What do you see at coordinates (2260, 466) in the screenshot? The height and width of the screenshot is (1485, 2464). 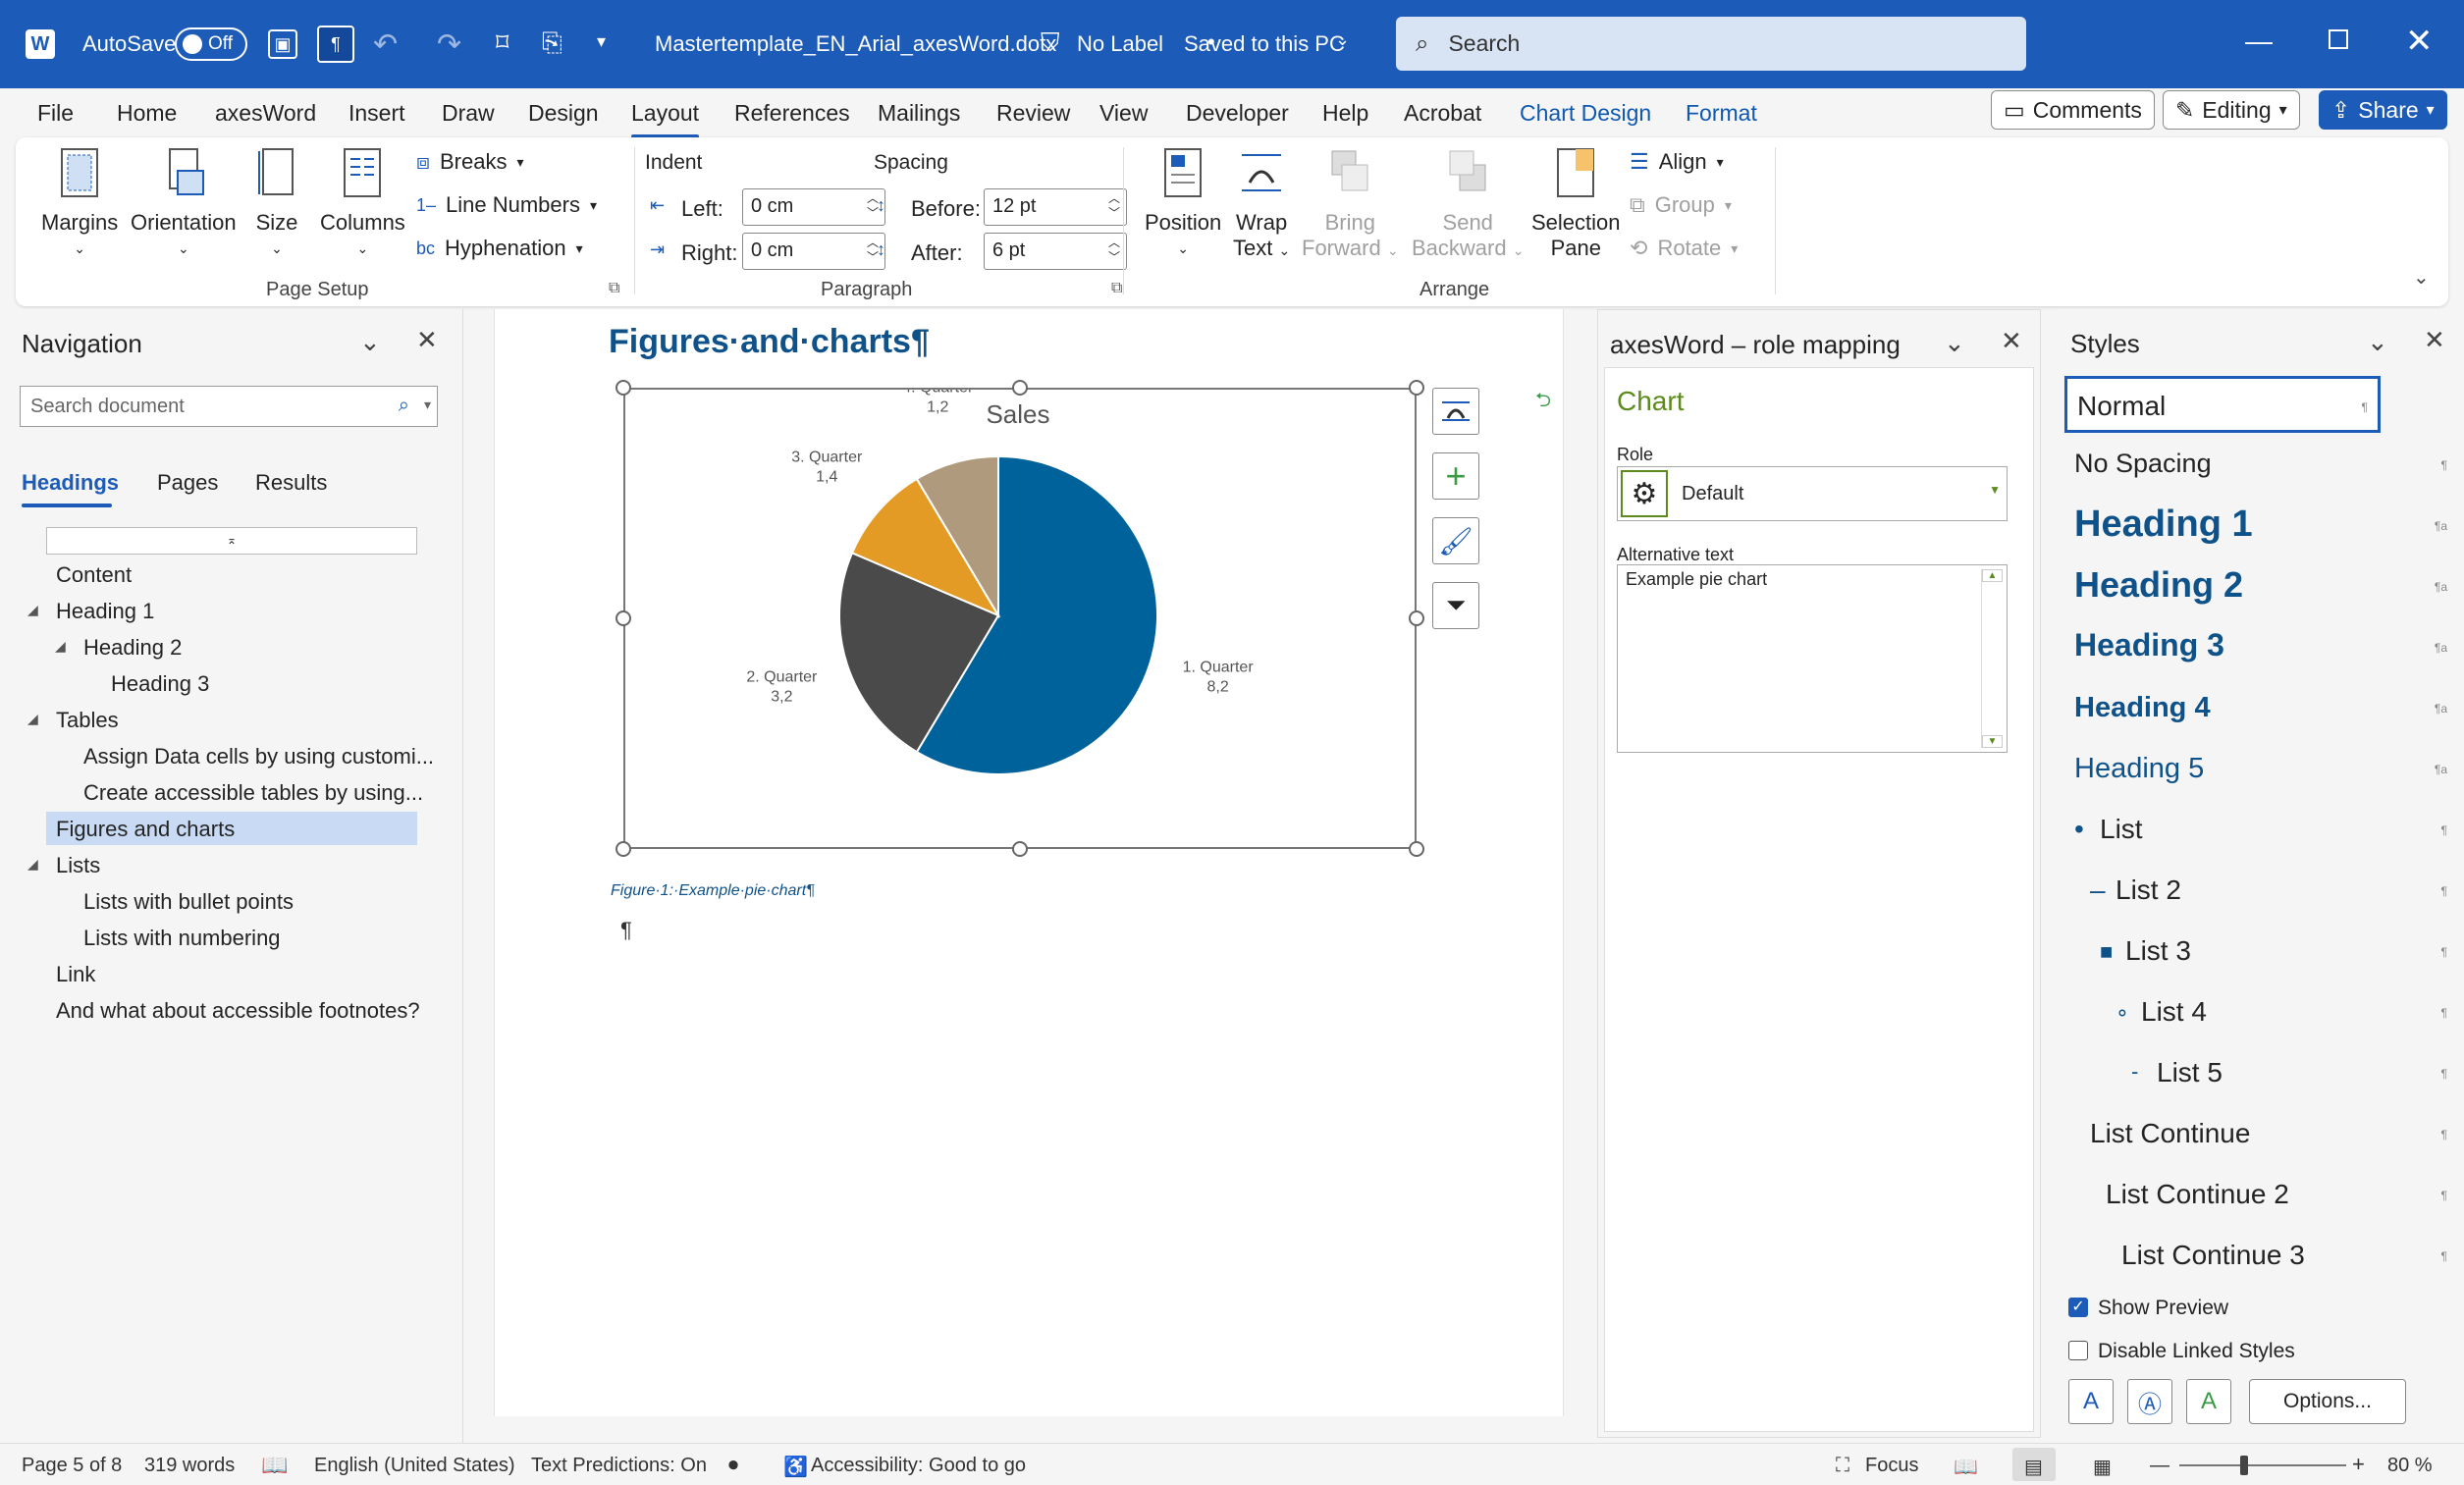 I see `style-item-no-spacing: No Spacing ¶` at bounding box center [2260, 466].